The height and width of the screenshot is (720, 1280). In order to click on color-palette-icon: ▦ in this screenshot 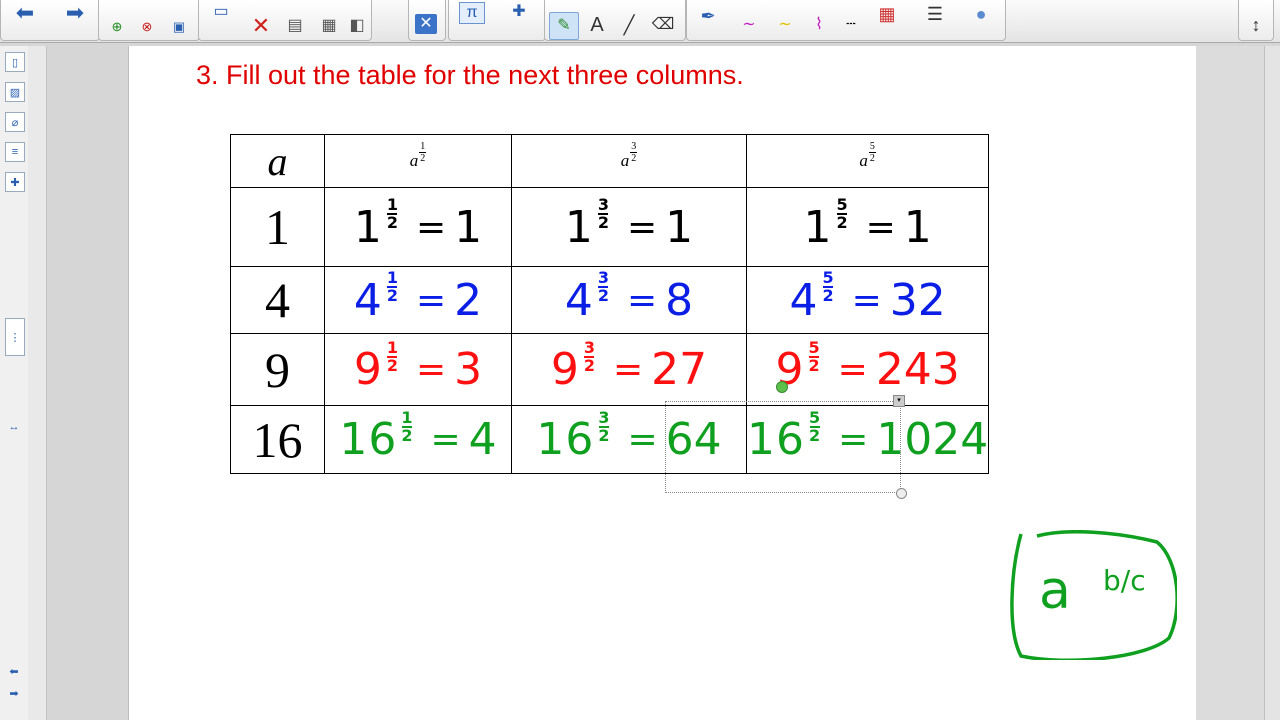, I will do `click(887, 14)`.